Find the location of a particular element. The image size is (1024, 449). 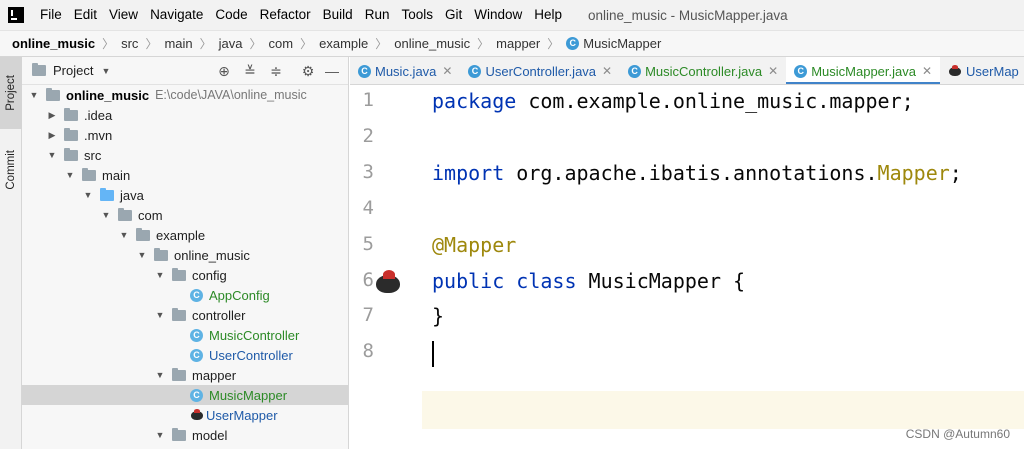

hide-panel-icon: — is located at coordinates (332, 71).